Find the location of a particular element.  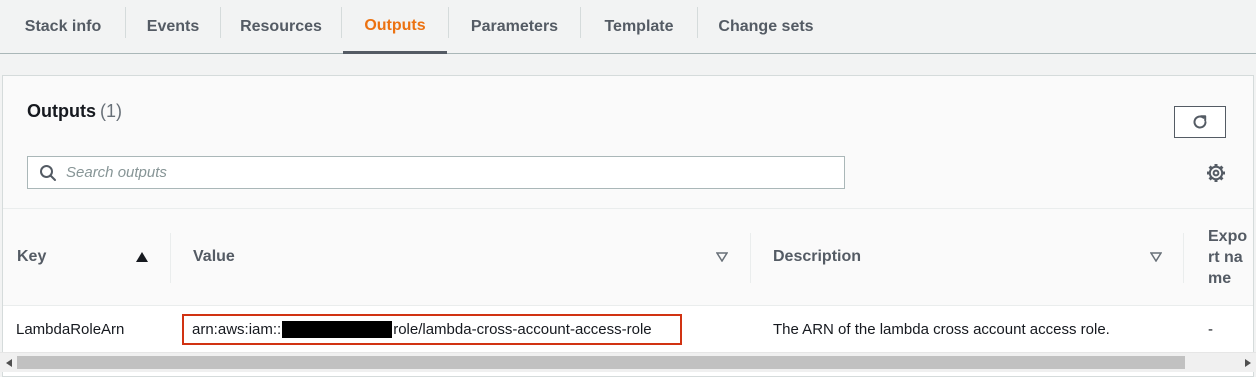

refresh-button is located at coordinates (1200, 122).